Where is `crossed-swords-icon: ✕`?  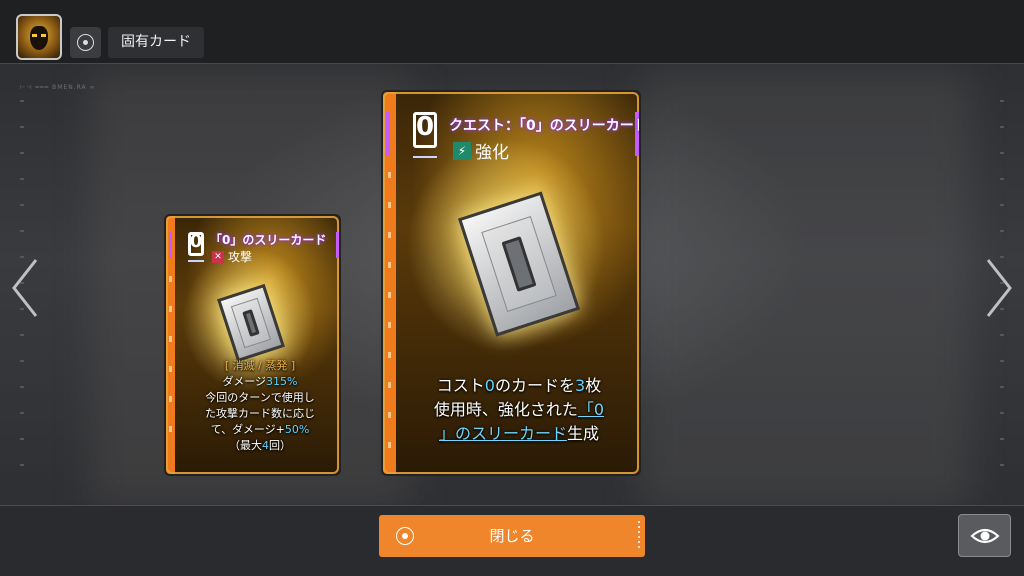
crossed-swords-icon: ✕ is located at coordinates (218, 256).